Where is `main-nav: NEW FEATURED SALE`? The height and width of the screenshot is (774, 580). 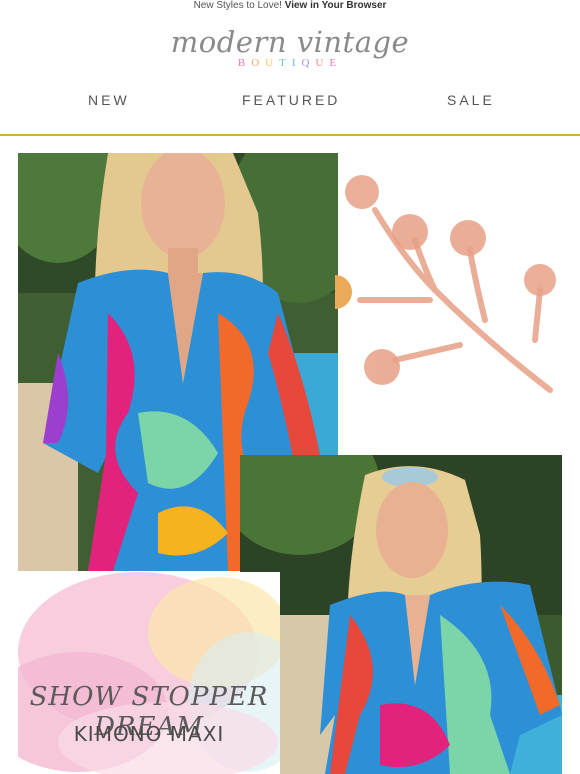 main-nav: NEW FEATURED SALE is located at coordinates (290, 102).